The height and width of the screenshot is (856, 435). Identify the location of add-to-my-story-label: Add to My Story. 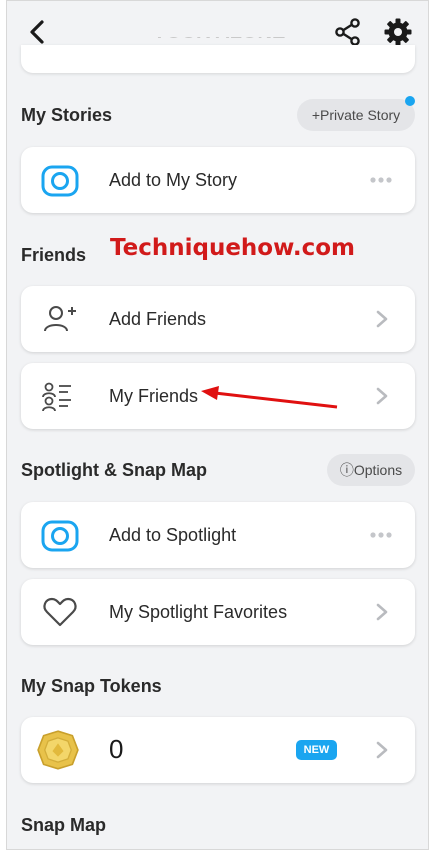
(173, 180).